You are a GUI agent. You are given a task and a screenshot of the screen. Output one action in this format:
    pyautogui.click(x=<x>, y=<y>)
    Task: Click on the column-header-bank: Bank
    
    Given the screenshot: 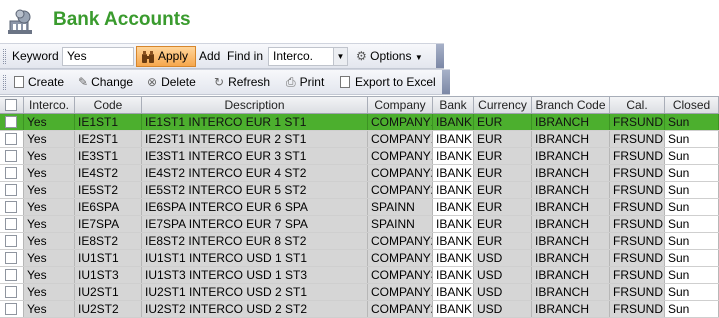 What is the action you would take?
    pyautogui.click(x=453, y=105)
    